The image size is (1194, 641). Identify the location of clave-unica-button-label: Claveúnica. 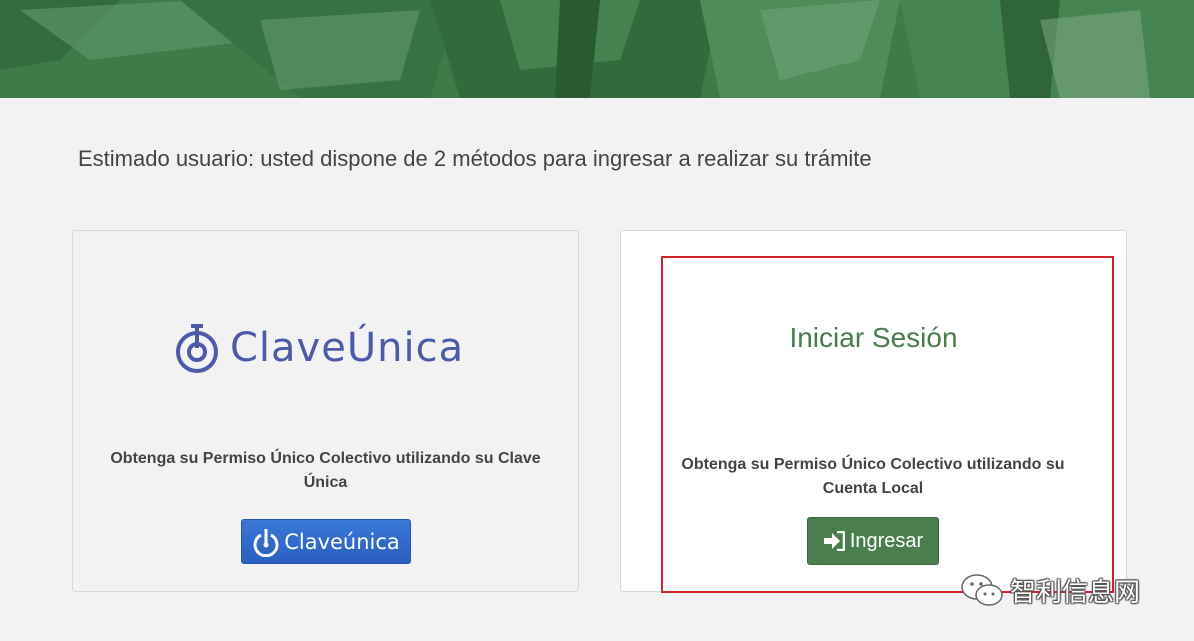
(342, 541).